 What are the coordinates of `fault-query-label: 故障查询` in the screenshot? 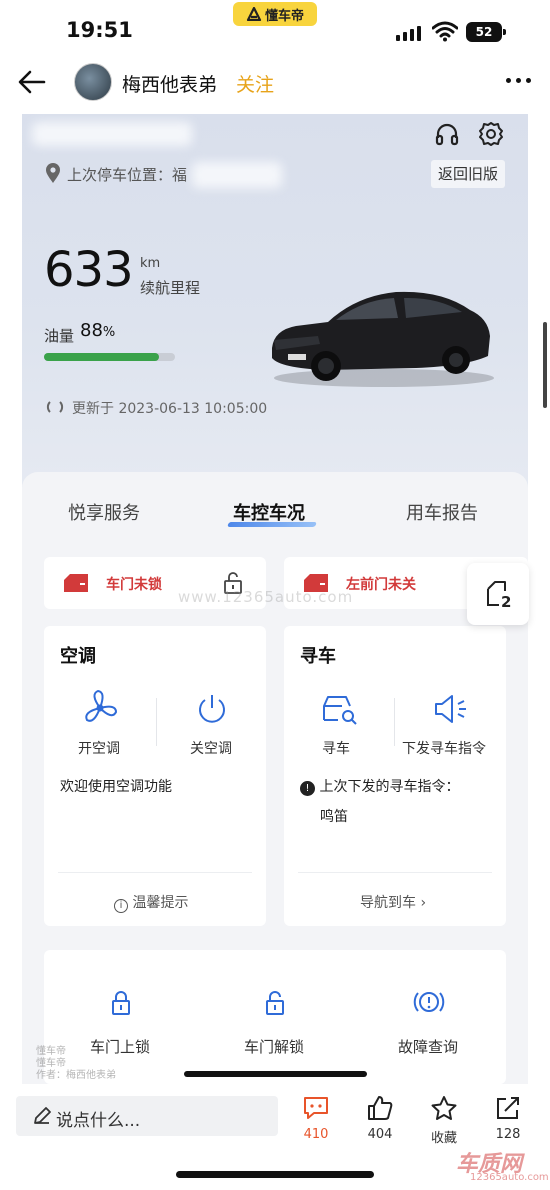 It's located at (428, 1046).